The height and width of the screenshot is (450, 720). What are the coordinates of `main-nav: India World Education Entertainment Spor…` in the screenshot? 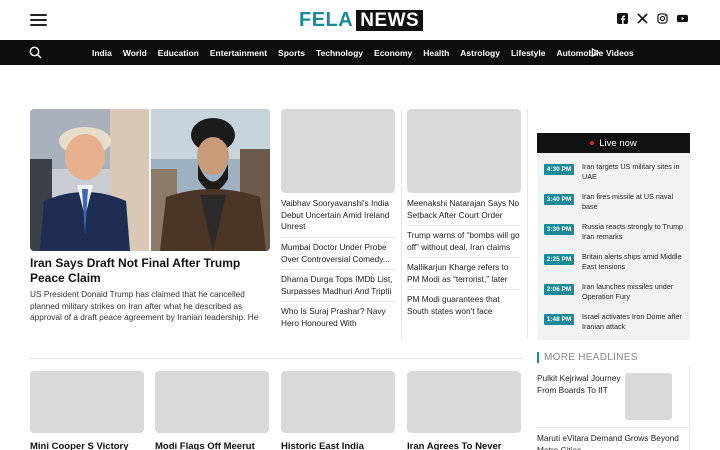 It's located at (360, 52).